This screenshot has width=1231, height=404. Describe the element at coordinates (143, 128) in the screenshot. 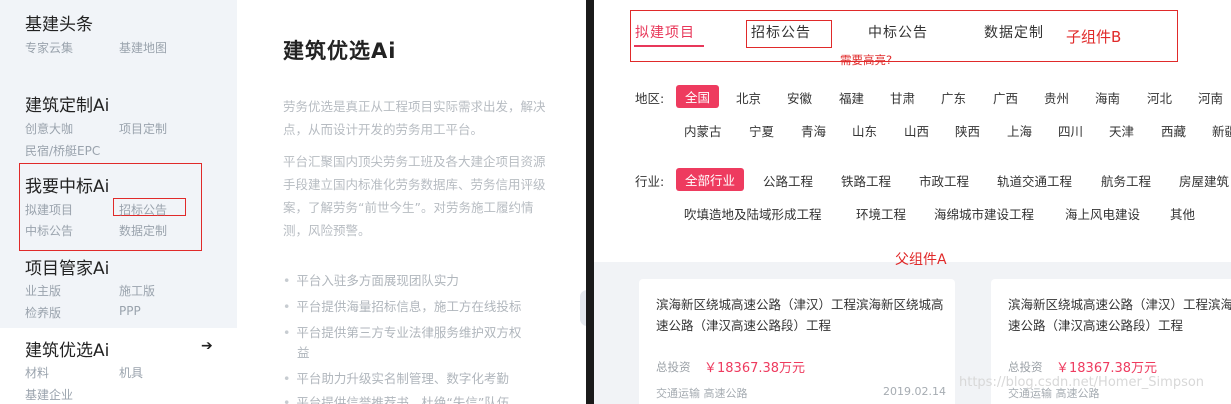

I see `menu-link: 项目定制` at that location.